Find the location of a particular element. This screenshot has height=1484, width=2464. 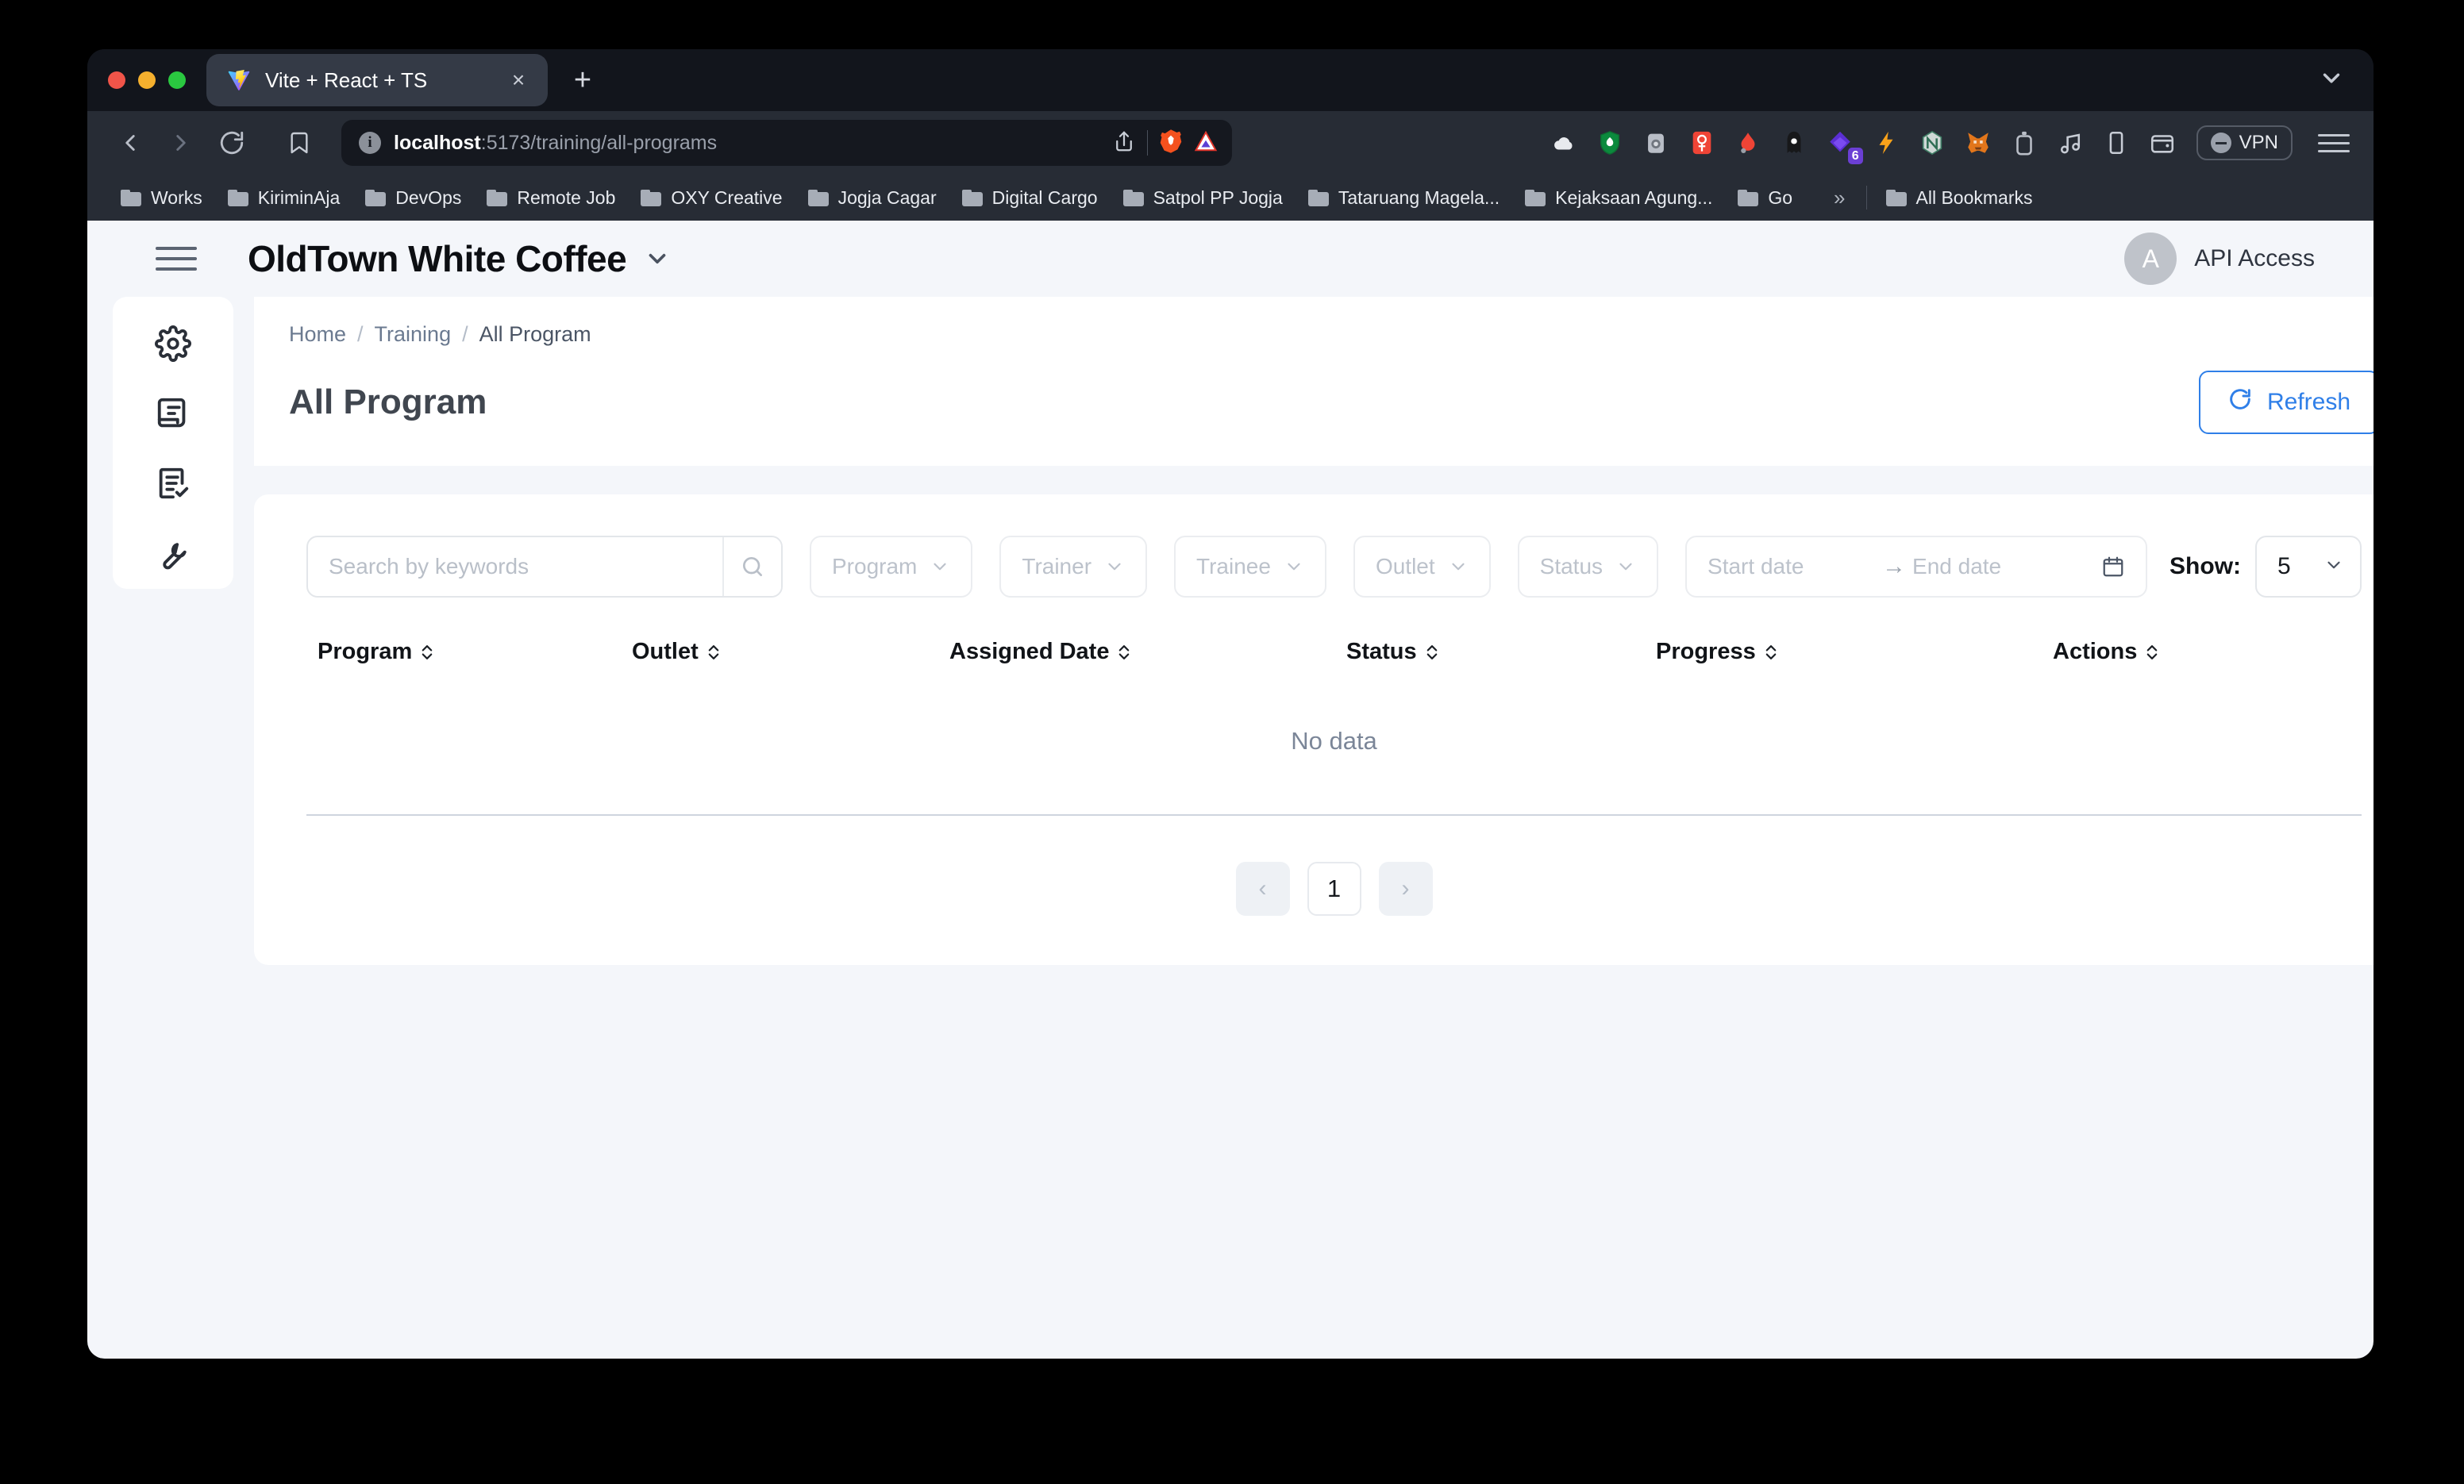

share-icon is located at coordinates (1124, 143).